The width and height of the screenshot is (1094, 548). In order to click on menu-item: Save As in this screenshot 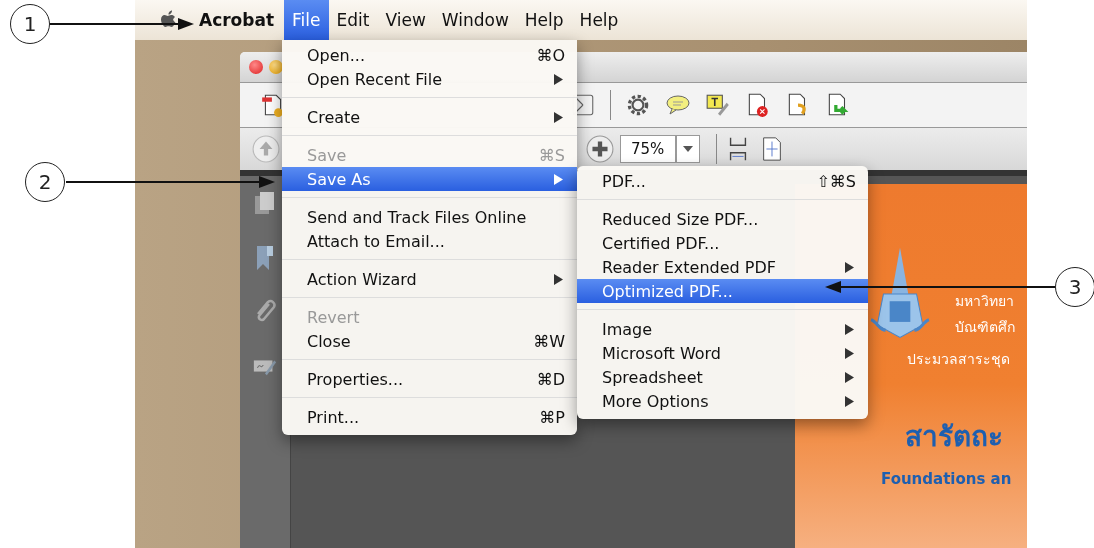, I will do `click(429, 179)`.